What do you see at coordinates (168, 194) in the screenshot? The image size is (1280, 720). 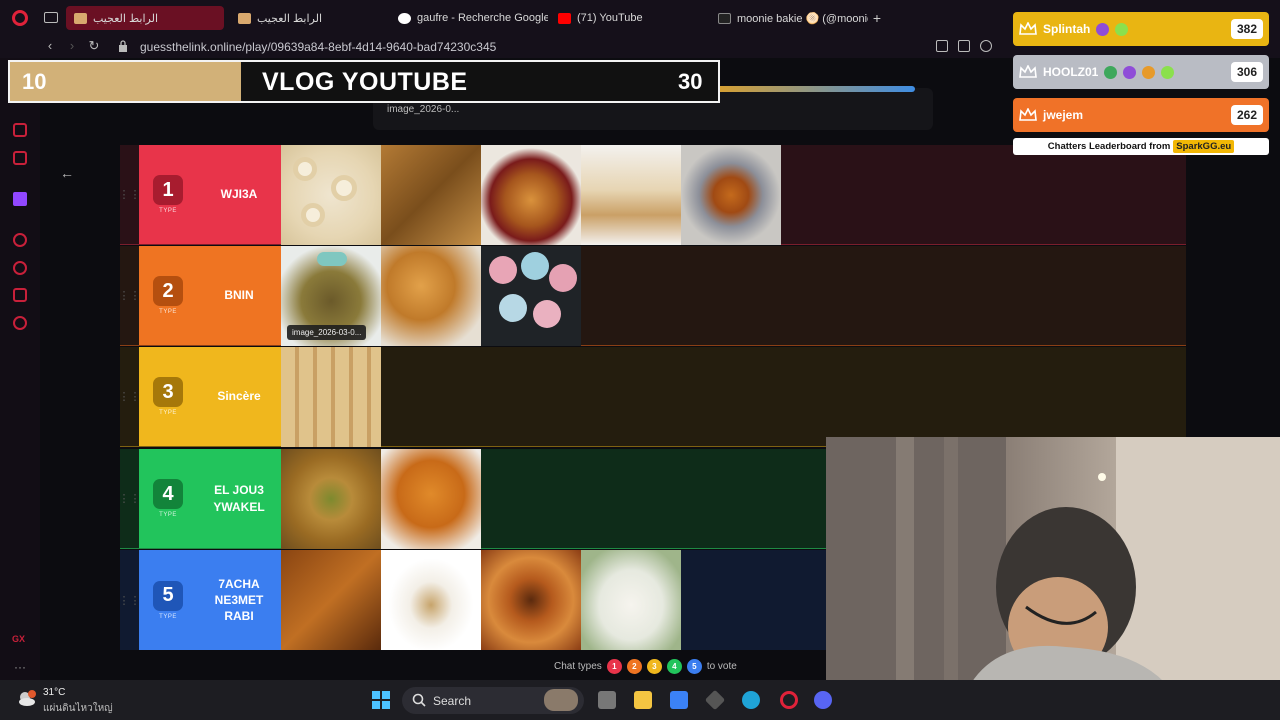 I see `tier-rank-cell: 1 TYPE` at bounding box center [168, 194].